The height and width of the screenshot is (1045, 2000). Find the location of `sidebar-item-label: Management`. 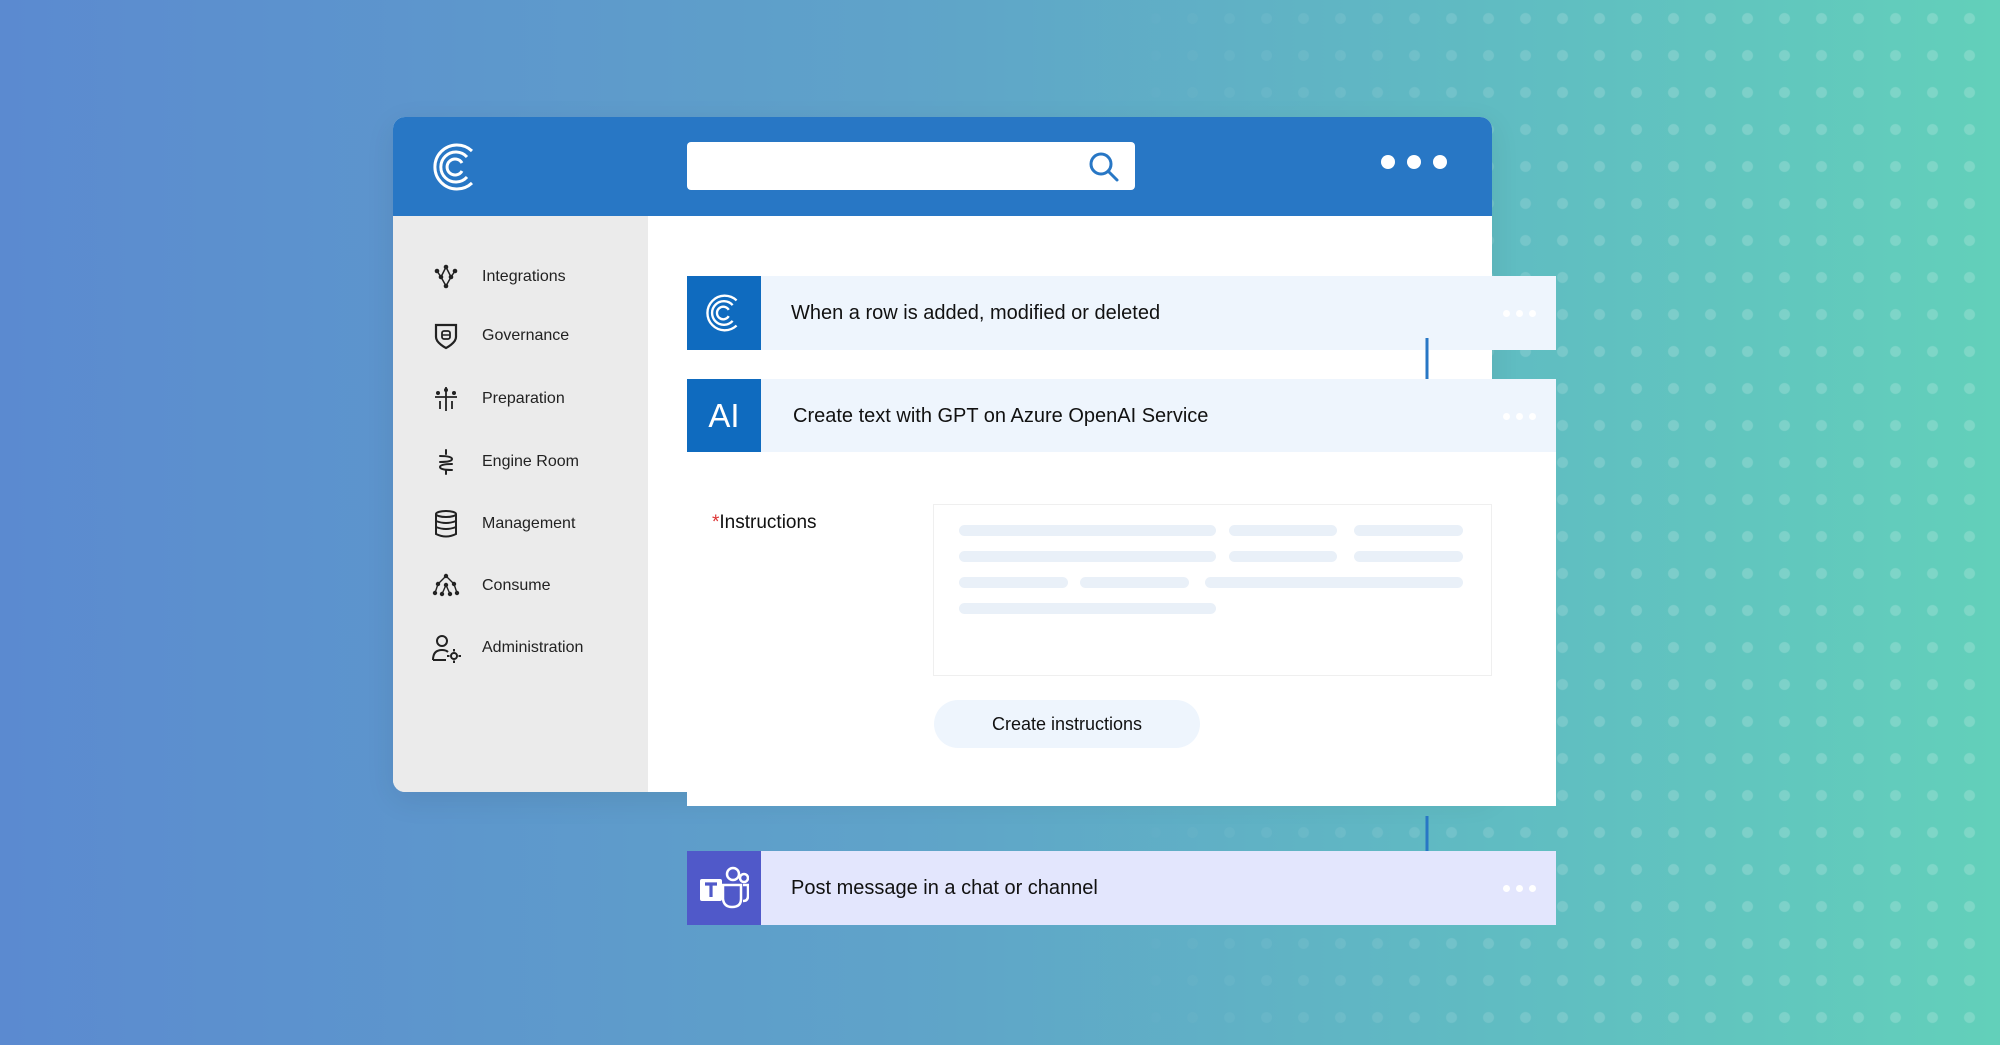

sidebar-item-label: Management is located at coordinates (529, 523).